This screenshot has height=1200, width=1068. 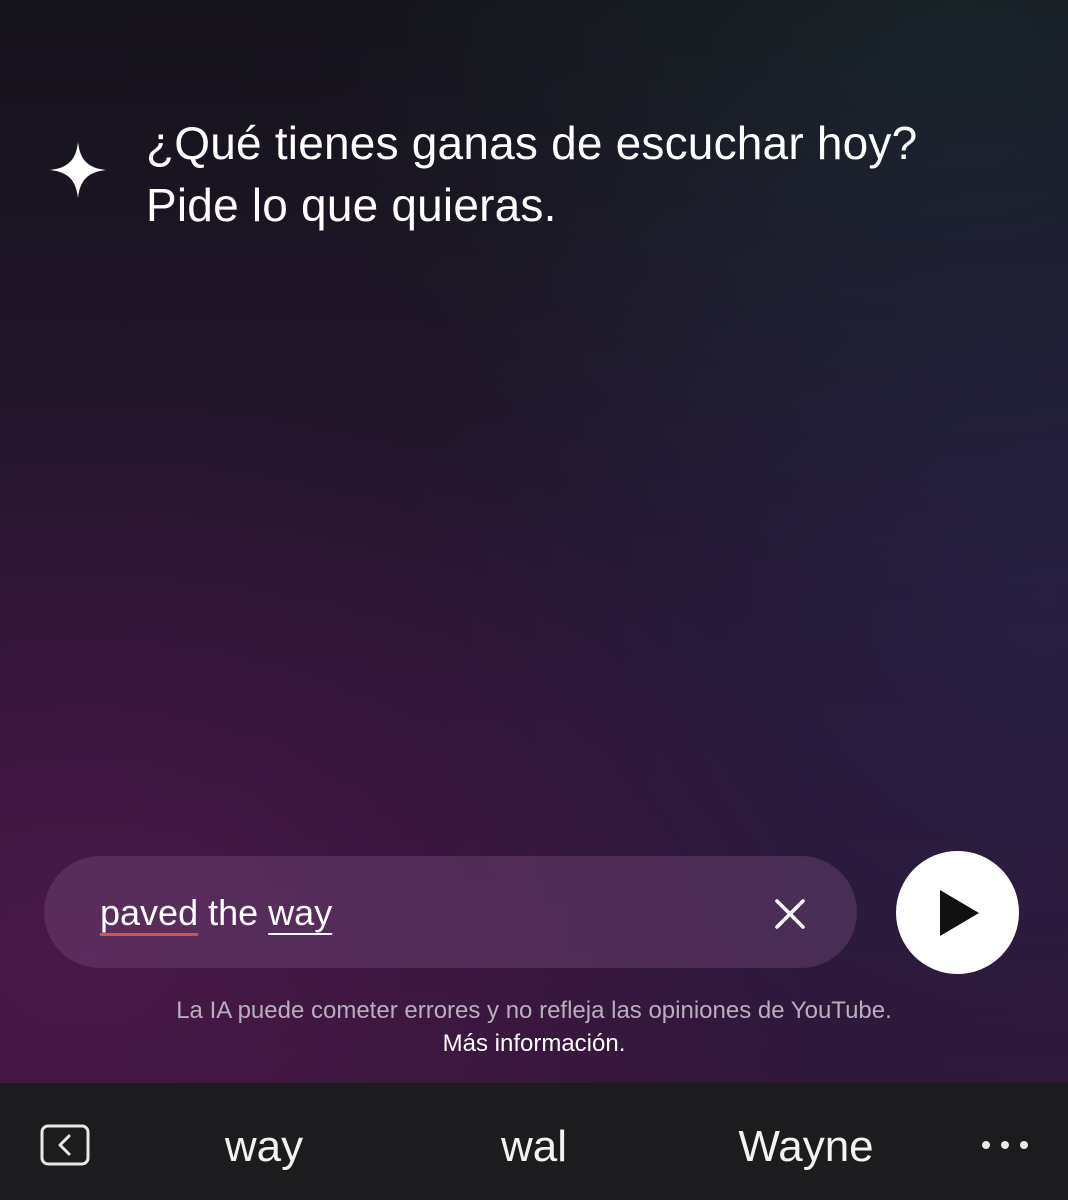 I want to click on chevron-left-icon, so click(x=65, y=1145).